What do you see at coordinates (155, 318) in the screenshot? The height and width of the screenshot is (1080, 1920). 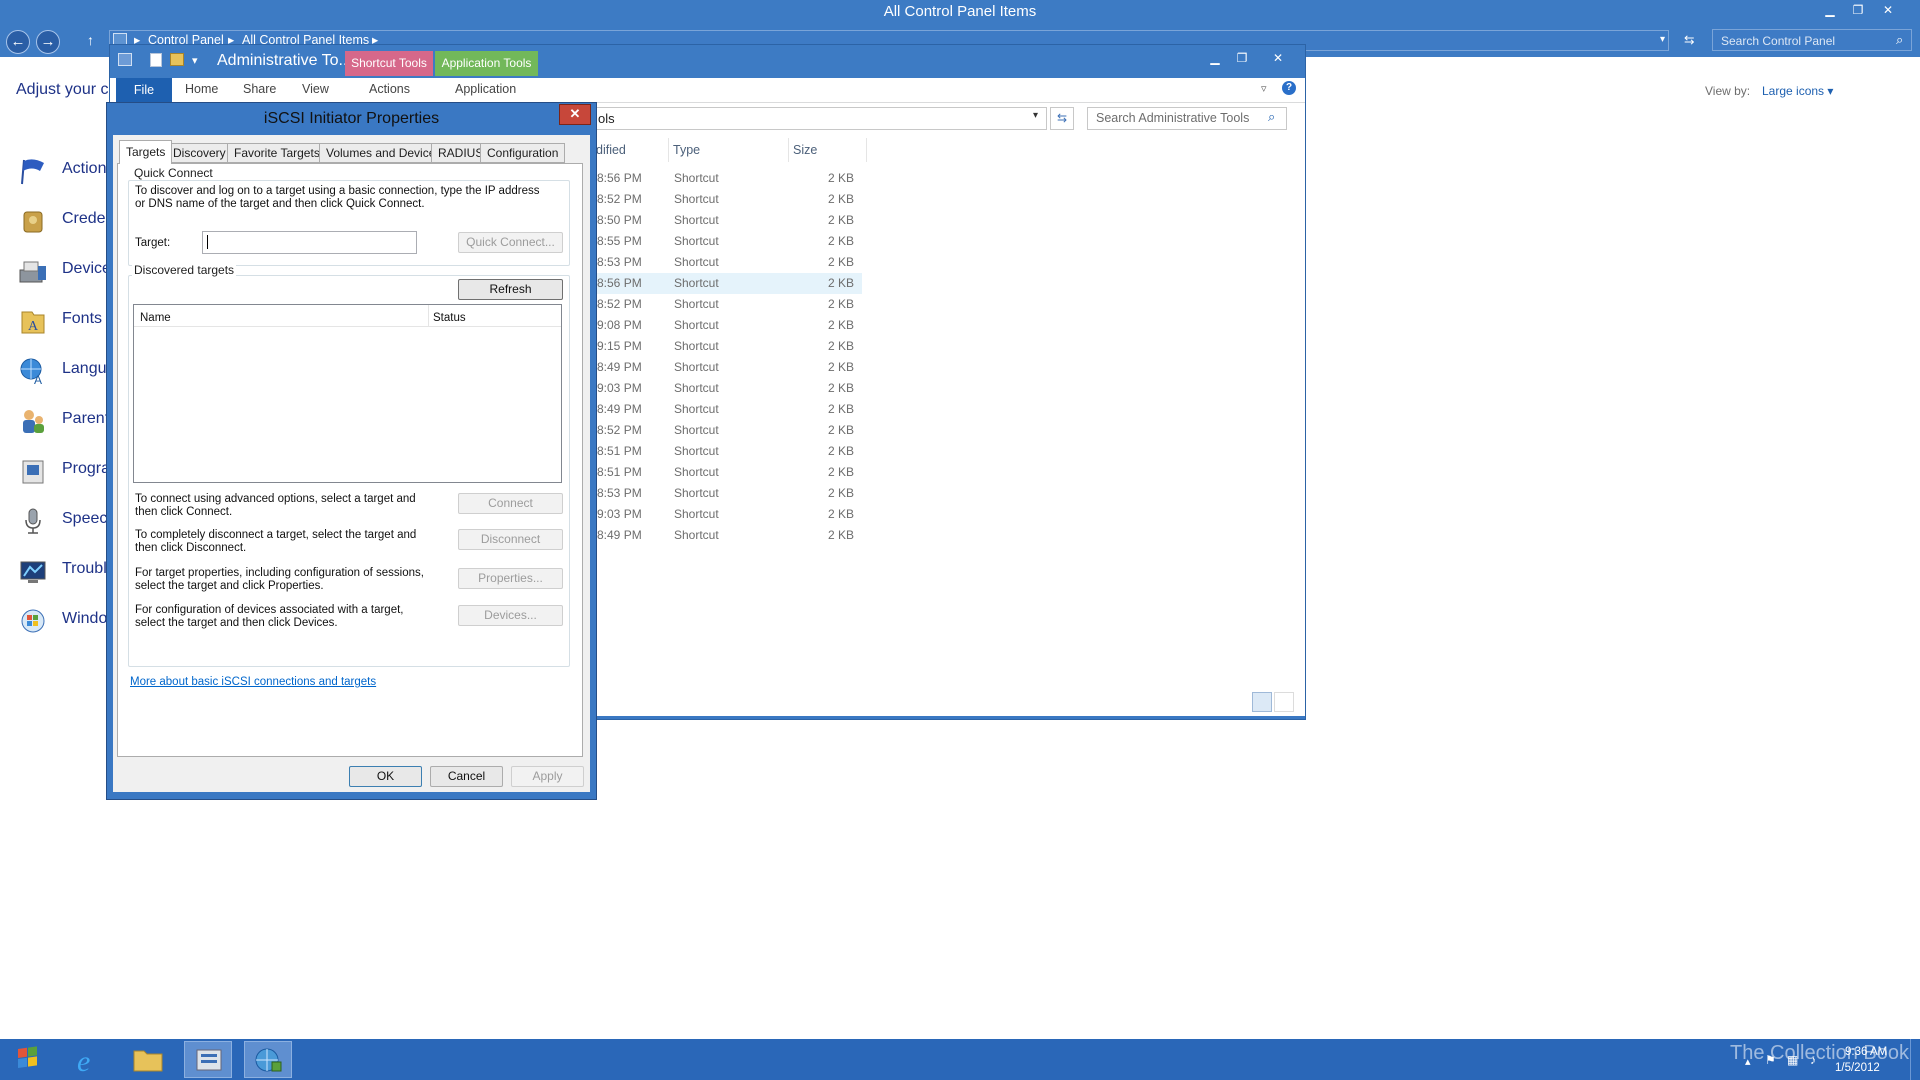 I see `column-name: Name` at bounding box center [155, 318].